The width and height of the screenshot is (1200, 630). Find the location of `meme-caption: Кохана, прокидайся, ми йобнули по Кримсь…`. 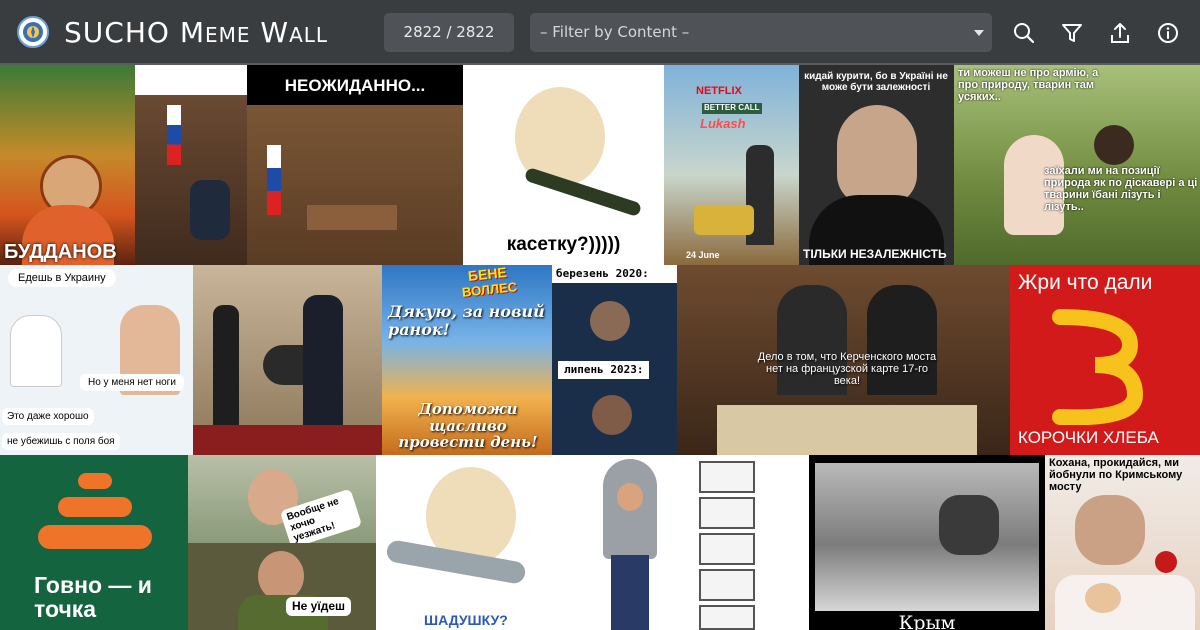

meme-caption: Кохана, прокидайся, ми йобнули по Кримсь… is located at coordinates (1116, 475).